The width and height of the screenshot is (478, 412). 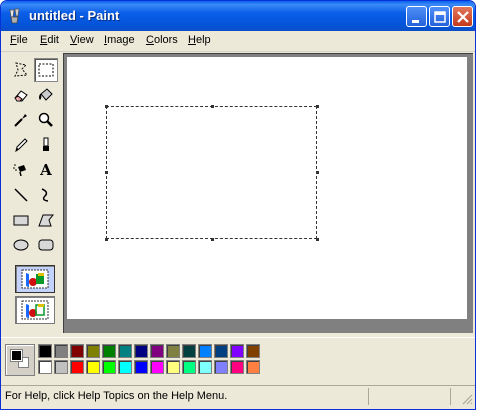 I want to click on polygon-icon, so click(x=46, y=220).